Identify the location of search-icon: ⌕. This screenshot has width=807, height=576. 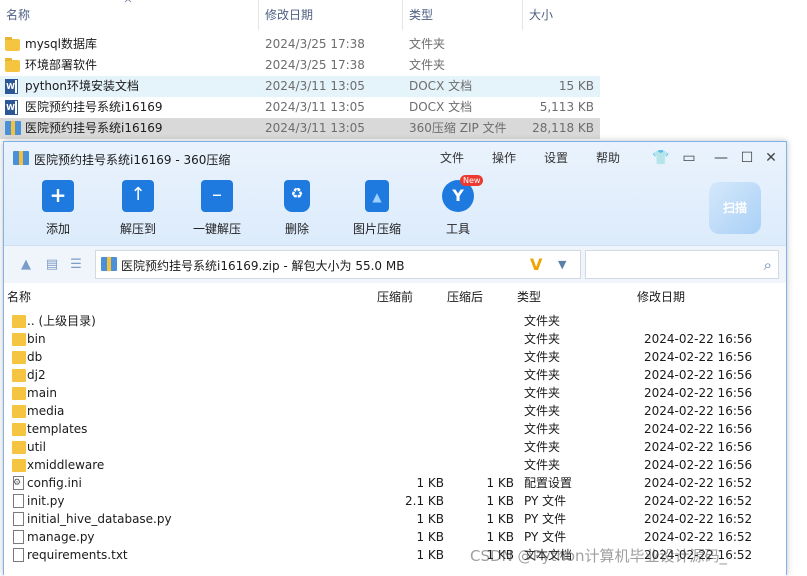
(768, 265).